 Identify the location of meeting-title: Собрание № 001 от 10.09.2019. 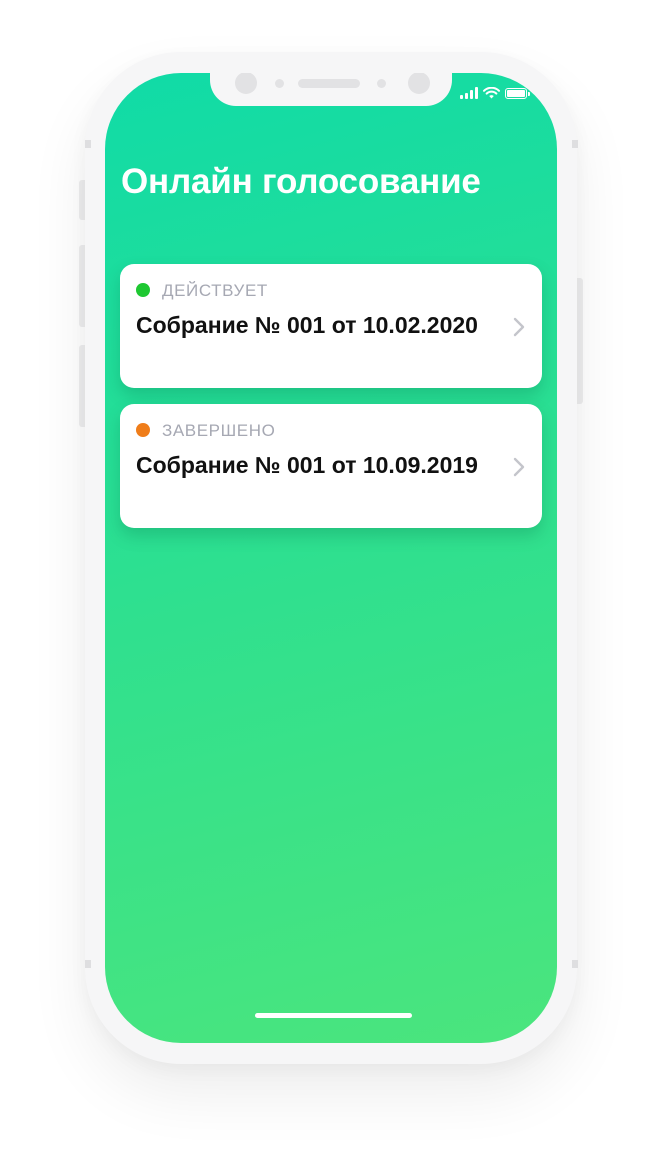
(307, 465).